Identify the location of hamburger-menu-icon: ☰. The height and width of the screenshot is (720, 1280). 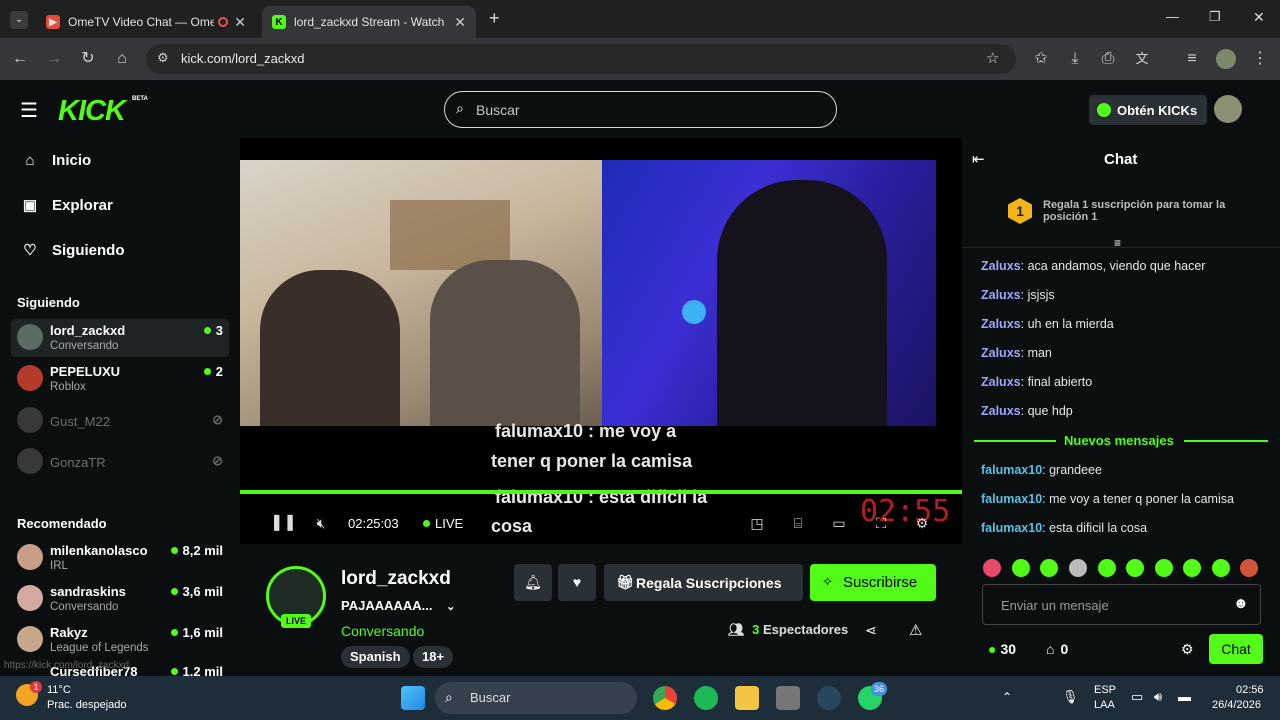
(29, 110).